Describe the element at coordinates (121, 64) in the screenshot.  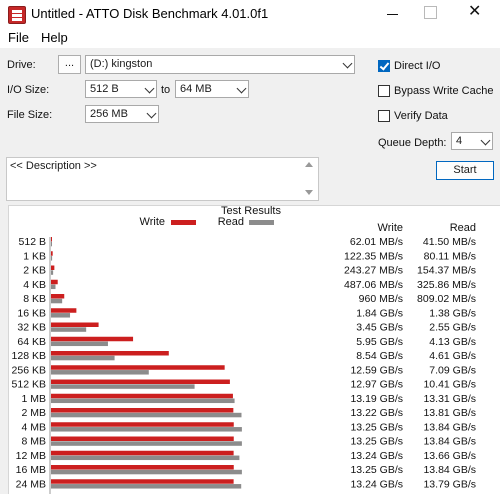
I see `drive-select-value: (D:) kingston` at that location.